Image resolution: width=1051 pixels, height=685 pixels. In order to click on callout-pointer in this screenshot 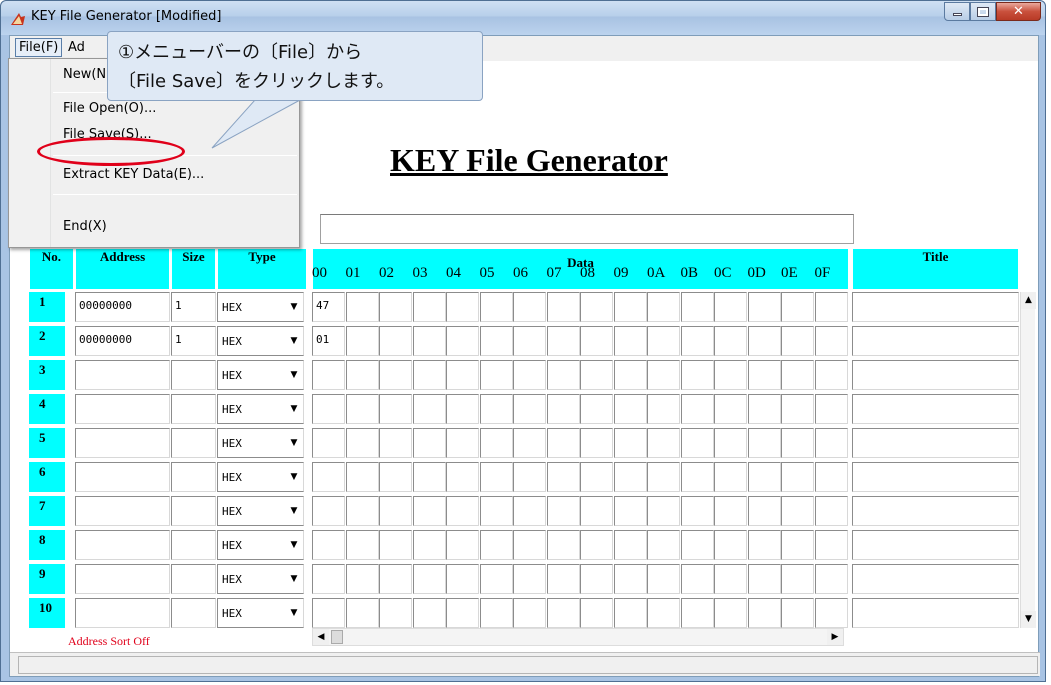, I will do `click(256, 124)`.